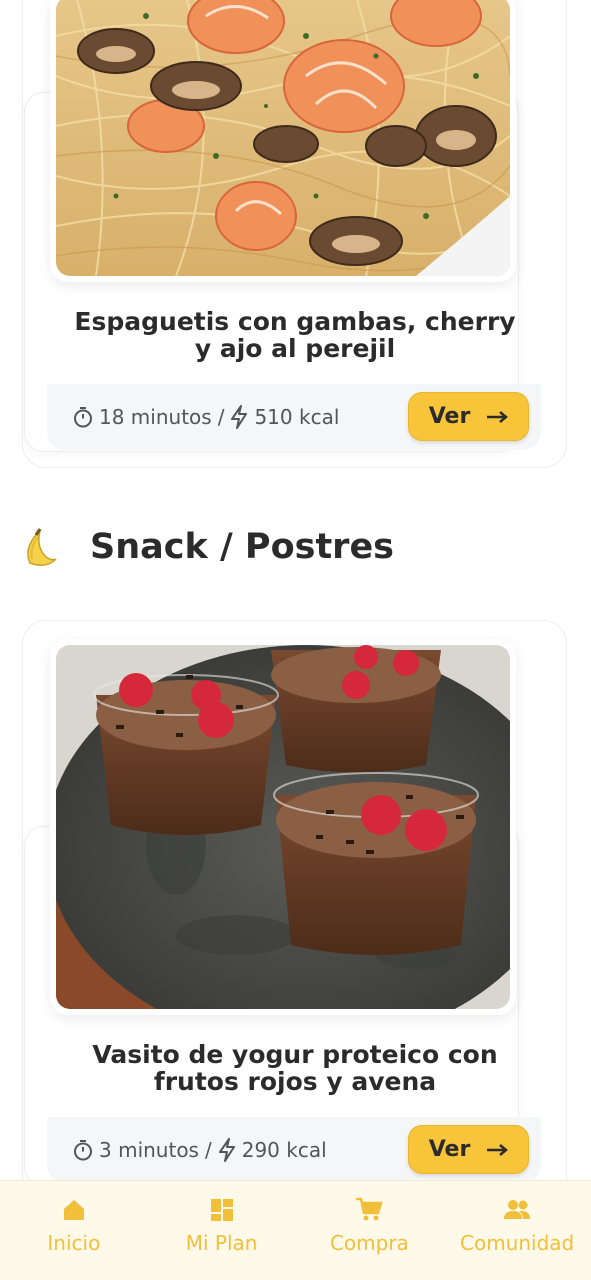  I want to click on grid-icon, so click(221, 1210).